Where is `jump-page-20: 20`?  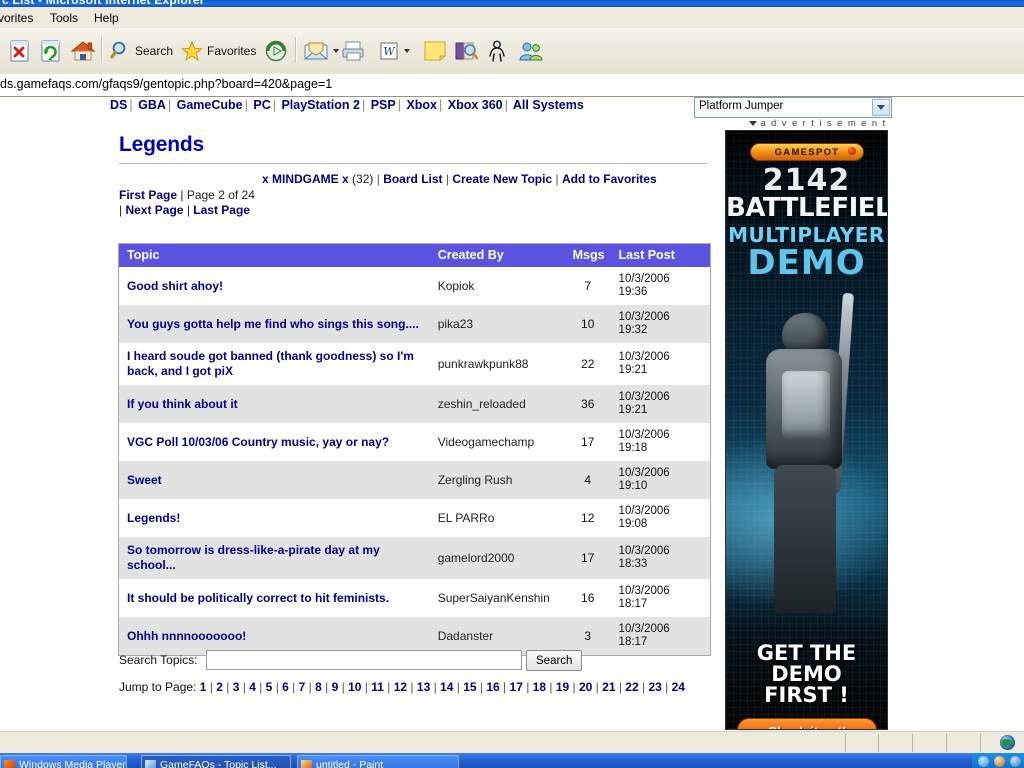
jump-page-20: 20 is located at coordinates (585, 687).